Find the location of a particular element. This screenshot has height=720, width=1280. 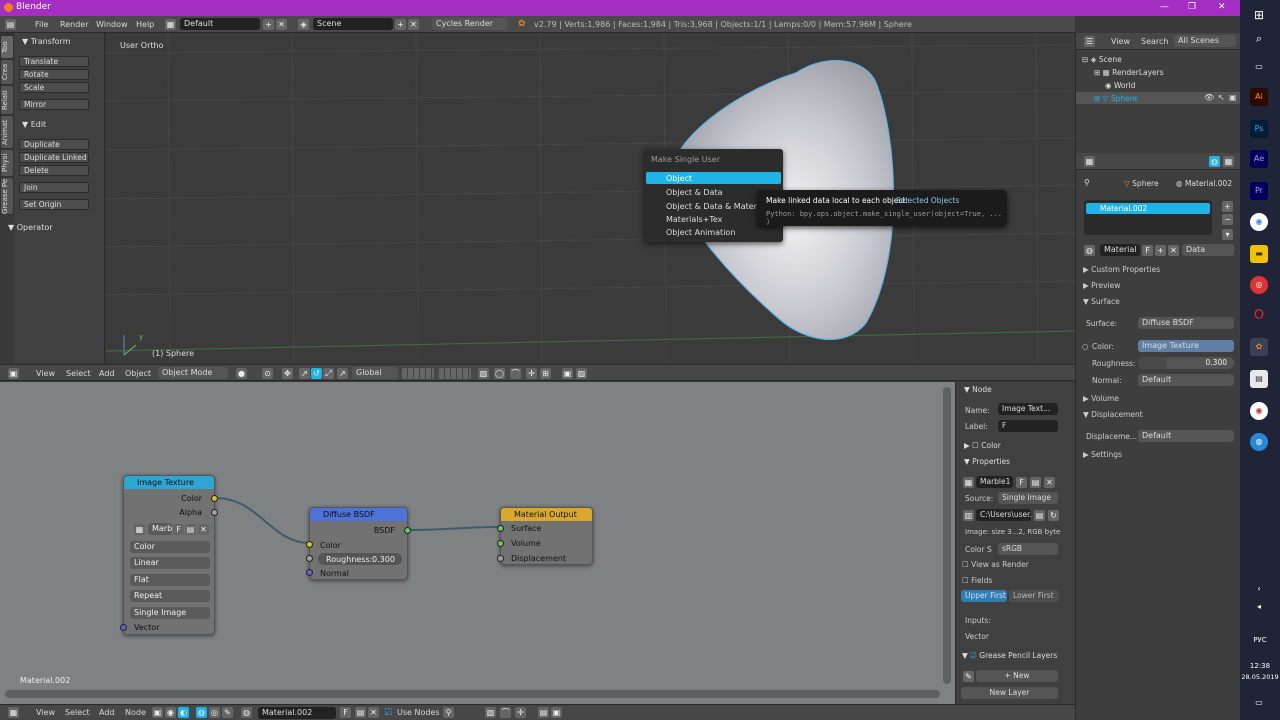

gp-layers-header: ▼ ☑ Grease Pencil Layers is located at coordinates (1009, 655).